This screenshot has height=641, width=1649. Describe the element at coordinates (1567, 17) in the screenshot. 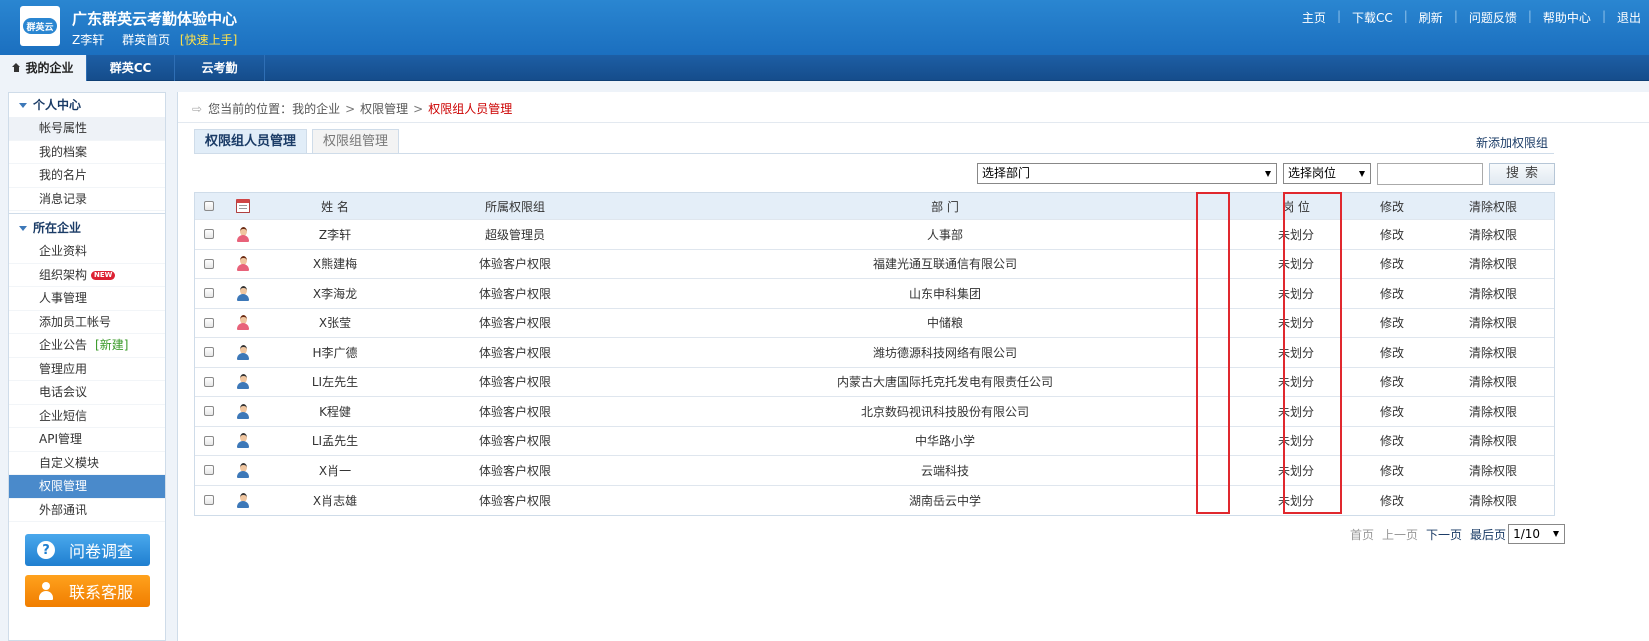

I see `top-link-help: 帮助中心` at that location.